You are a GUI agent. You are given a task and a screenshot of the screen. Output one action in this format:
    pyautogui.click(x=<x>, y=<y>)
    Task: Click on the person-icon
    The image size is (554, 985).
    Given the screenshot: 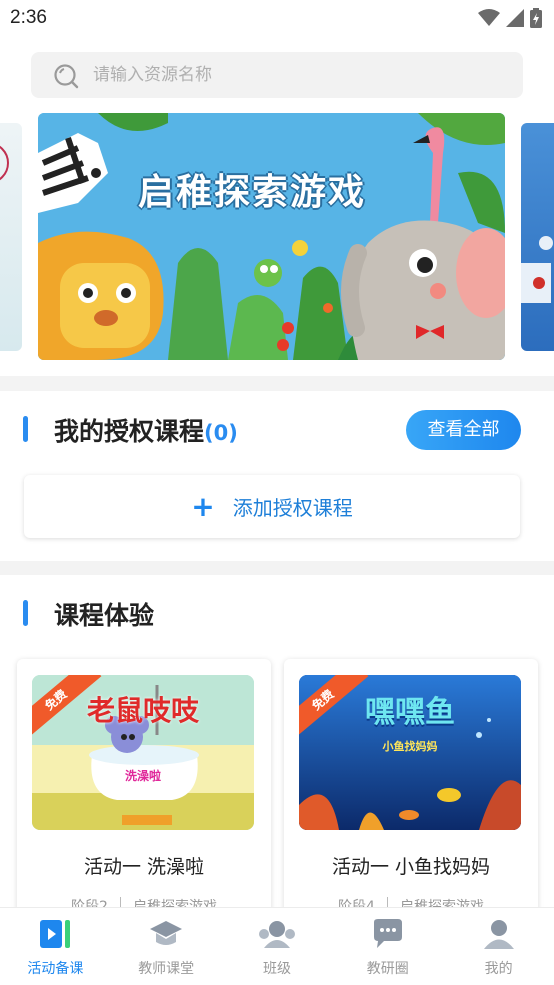 What is the action you would take?
    pyautogui.click(x=499, y=934)
    